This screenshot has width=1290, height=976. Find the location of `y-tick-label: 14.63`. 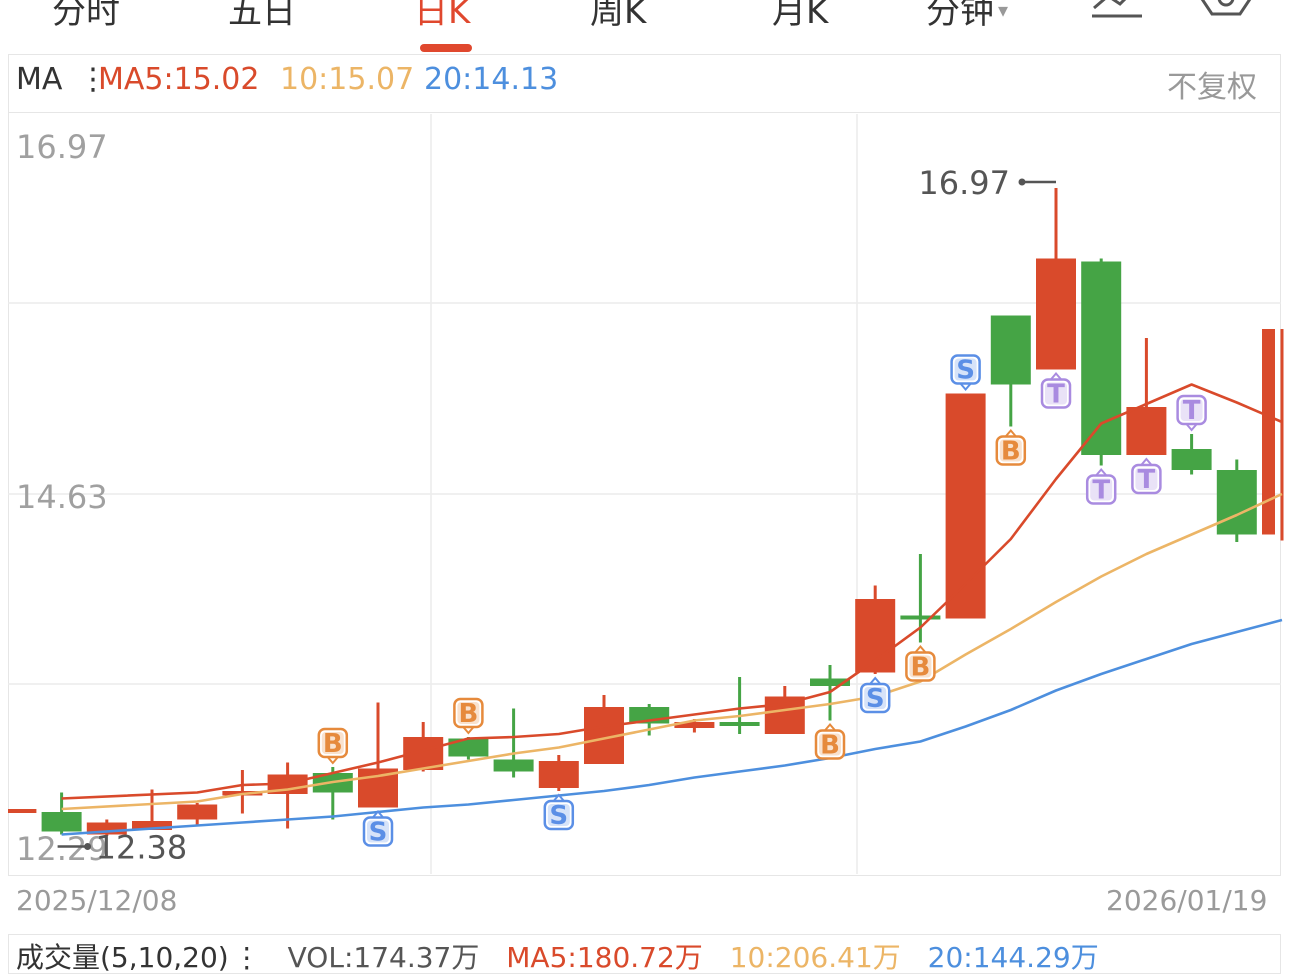

y-tick-label: 14.63 is located at coordinates (62, 497).